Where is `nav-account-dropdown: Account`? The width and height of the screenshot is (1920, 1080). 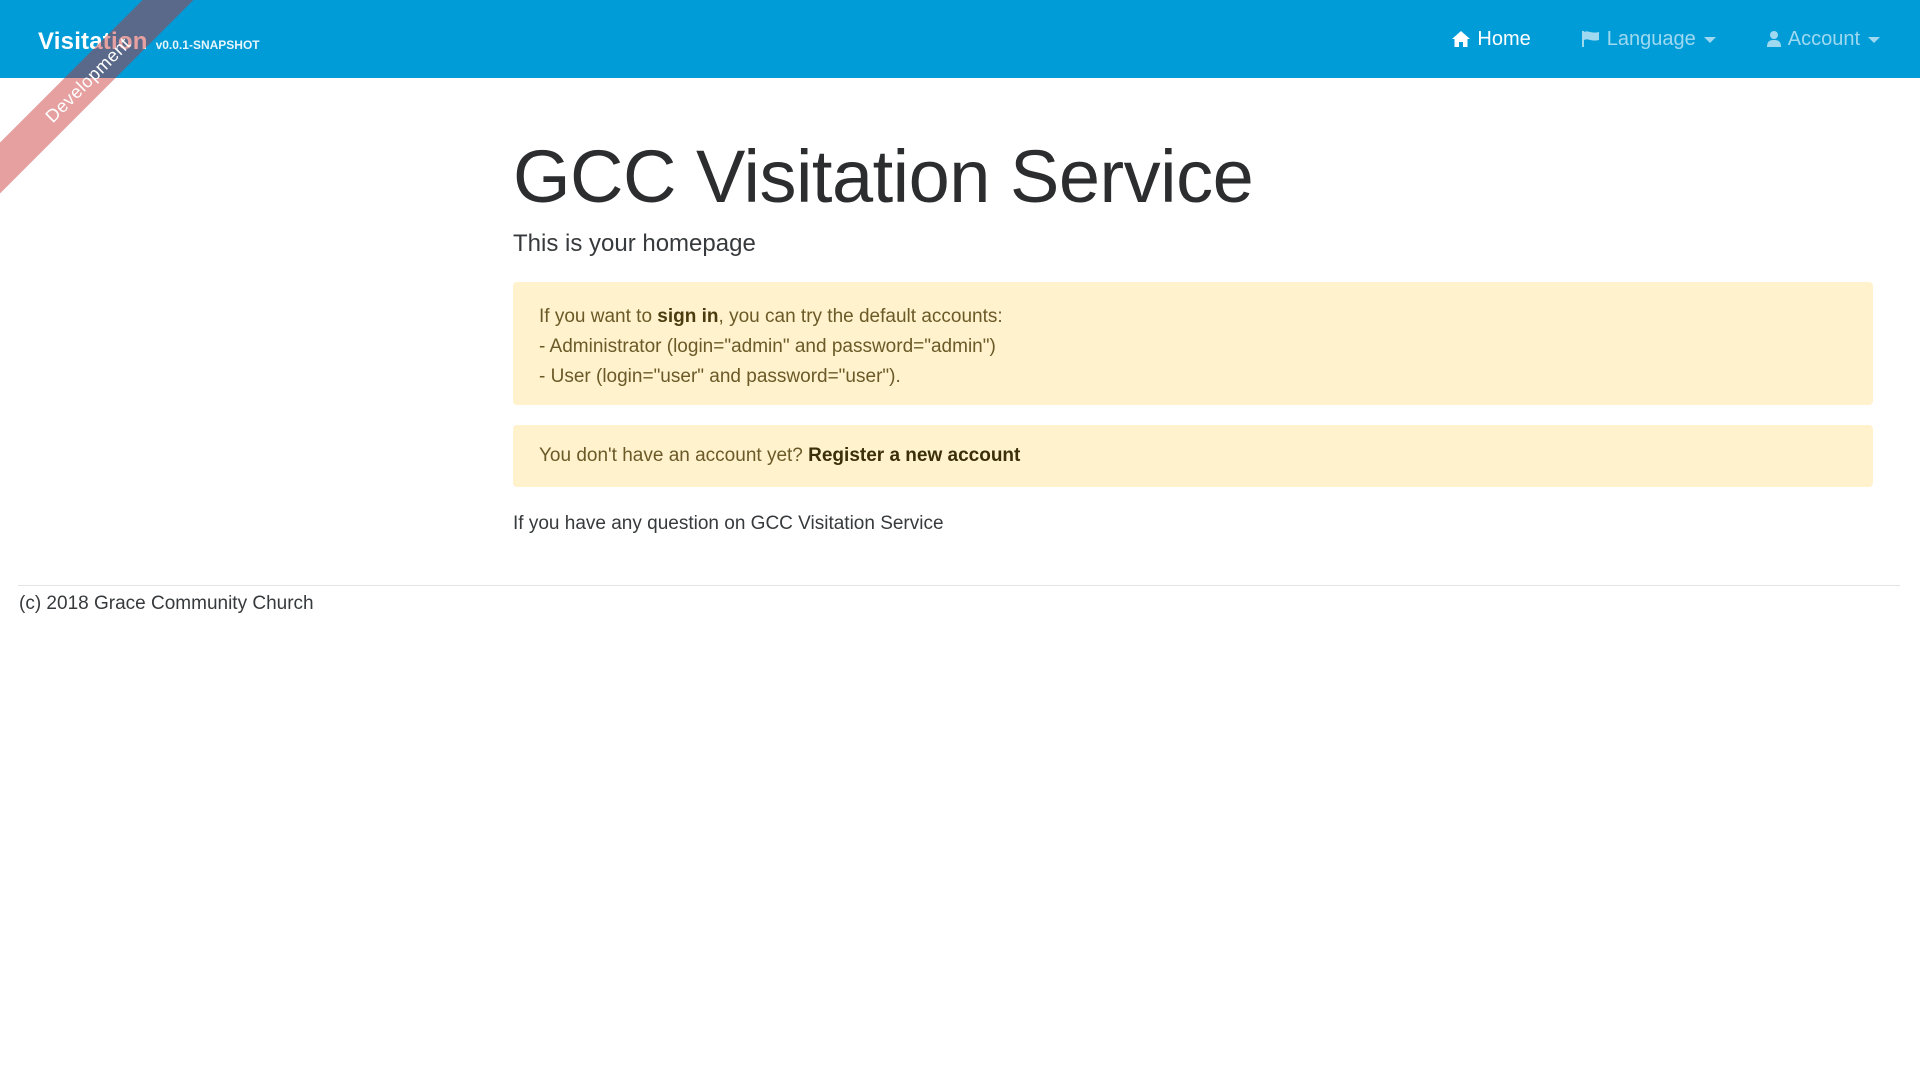
nav-account-dropdown: Account is located at coordinates (1823, 39).